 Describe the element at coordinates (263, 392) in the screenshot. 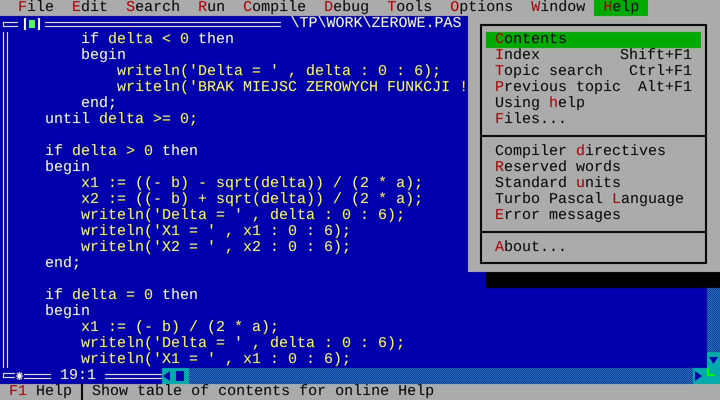

I see `status-message: Show table of contents for online Help` at that location.